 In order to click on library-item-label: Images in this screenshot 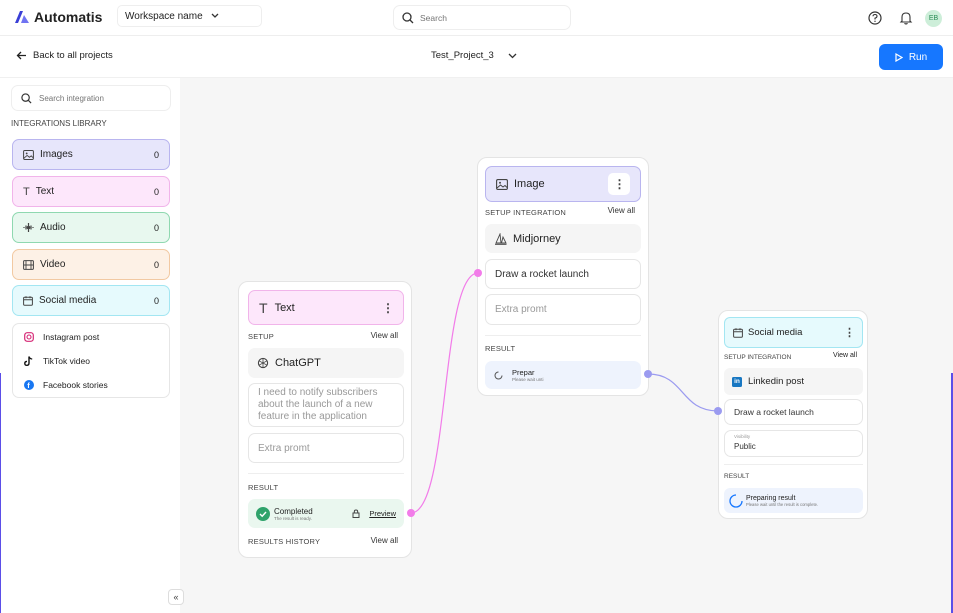, I will do `click(56, 154)`.